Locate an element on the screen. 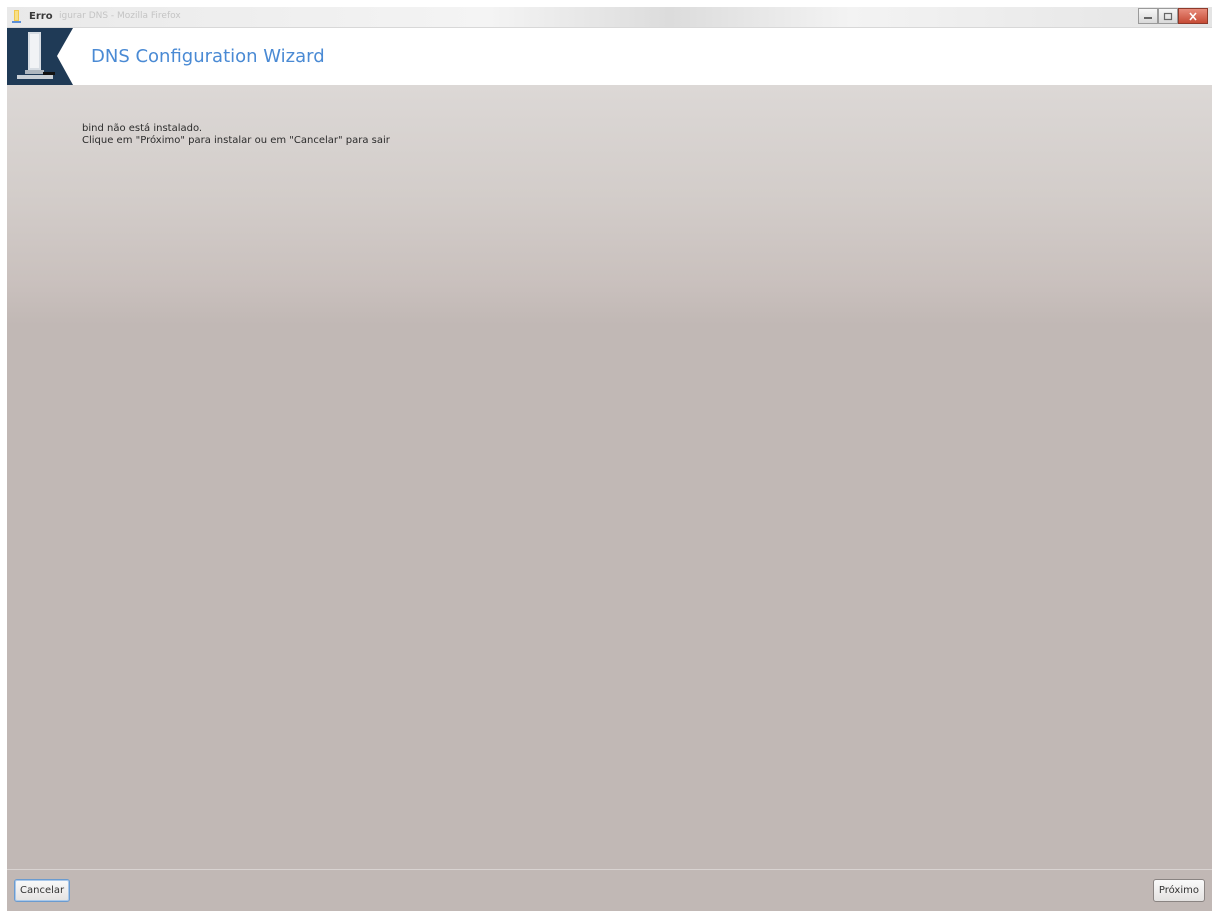 This screenshot has height=911, width=1219. server-tower-icon is located at coordinates (40, 56).